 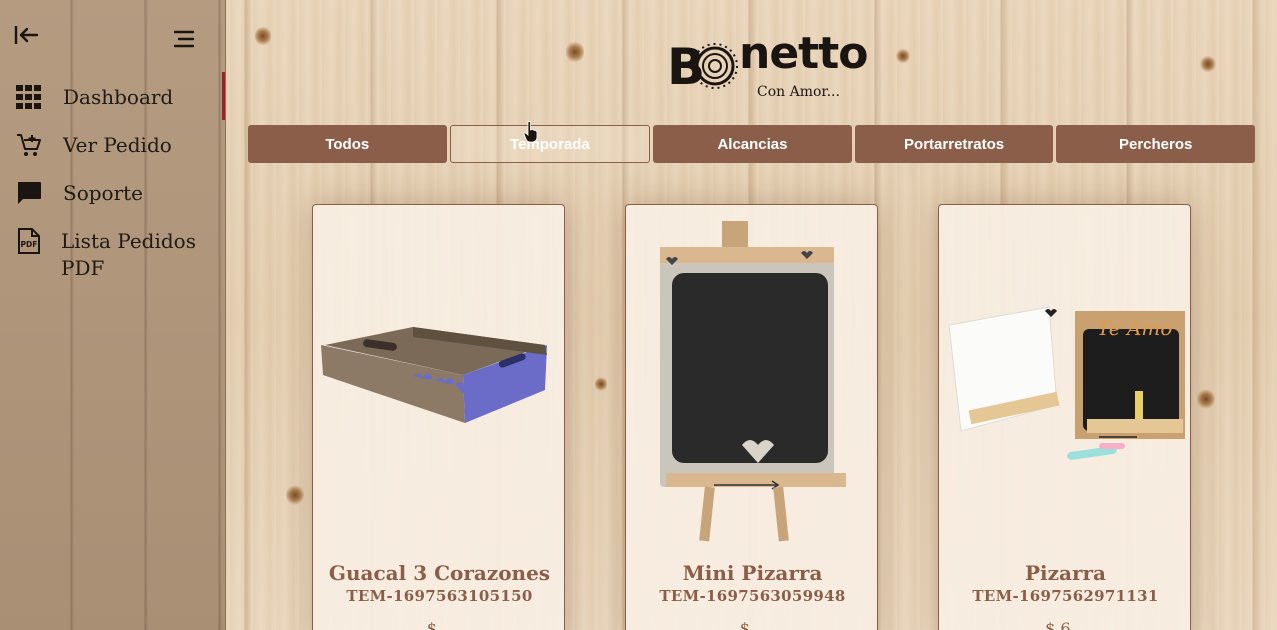 What do you see at coordinates (128, 241) in the screenshot?
I see `sidebar-item-label: Lista Pedidos` at bounding box center [128, 241].